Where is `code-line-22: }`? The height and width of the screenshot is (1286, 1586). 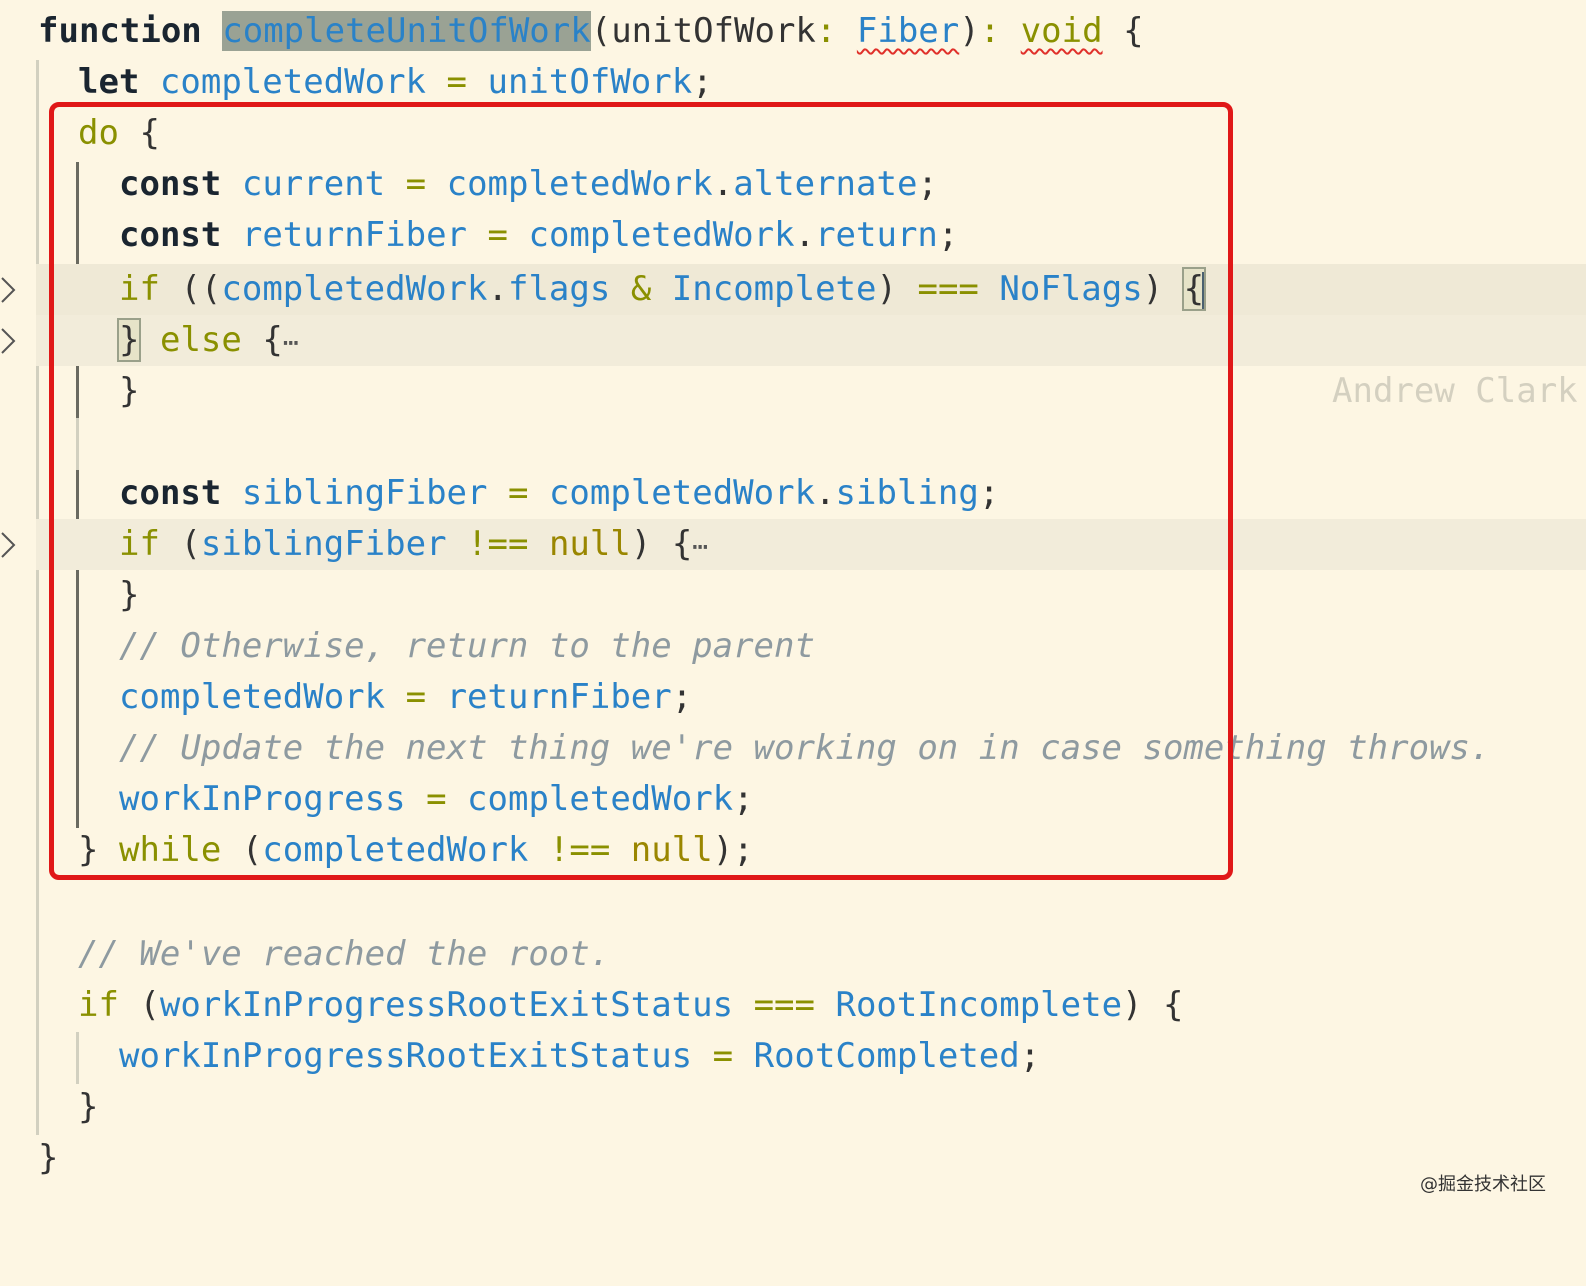 code-line-22: } is located at coordinates (793, 1107).